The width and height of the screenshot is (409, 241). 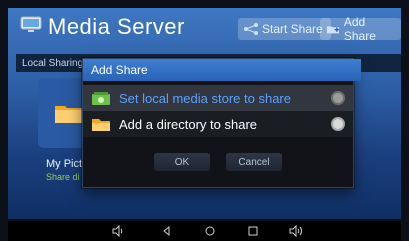 What do you see at coordinates (101, 98) in the screenshot?
I see `media-store-icon` at bounding box center [101, 98].